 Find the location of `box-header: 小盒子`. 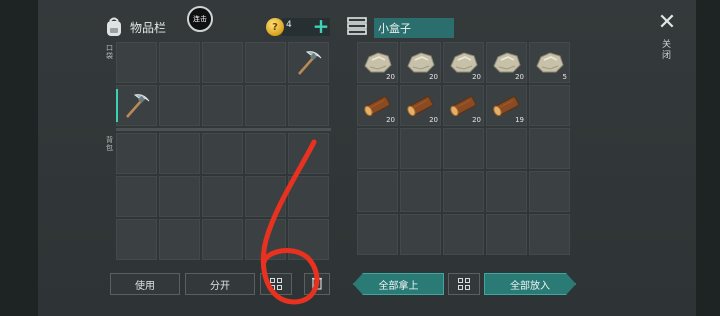

box-header: 小盒子 is located at coordinates (400, 28).